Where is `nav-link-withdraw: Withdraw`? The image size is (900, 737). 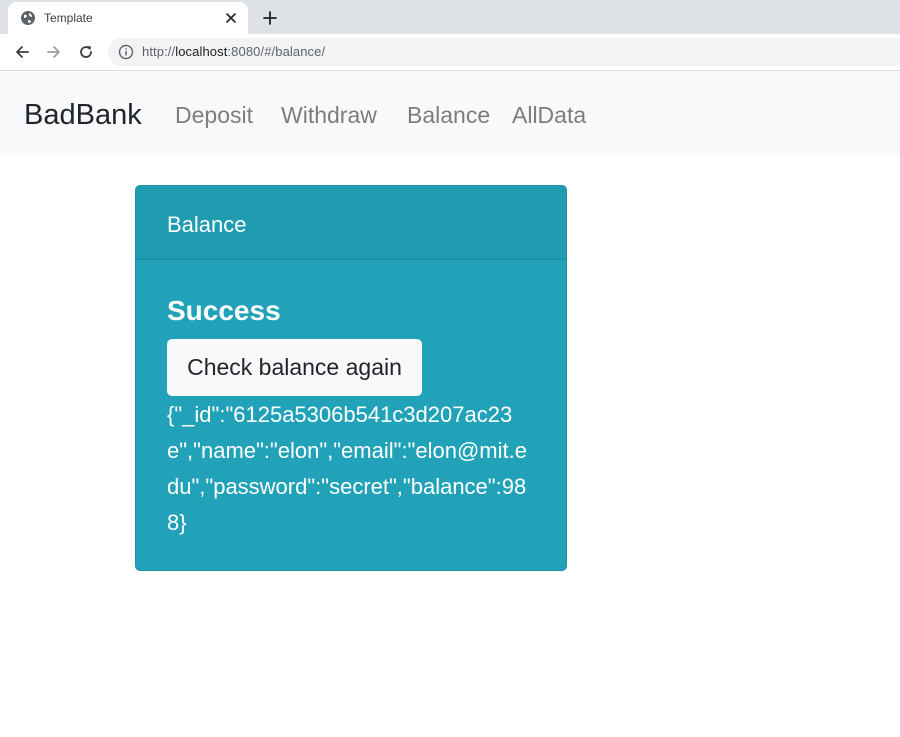
nav-link-withdraw: Withdraw is located at coordinates (329, 115).